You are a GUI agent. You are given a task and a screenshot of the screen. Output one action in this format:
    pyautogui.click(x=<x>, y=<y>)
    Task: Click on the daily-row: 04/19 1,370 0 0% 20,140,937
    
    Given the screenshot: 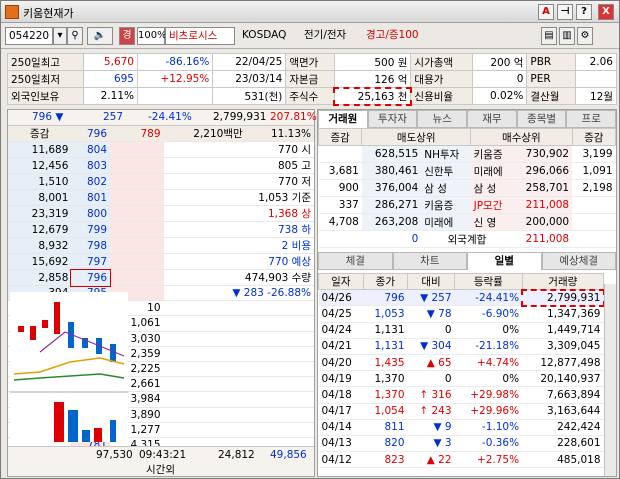 What is the action you would take?
    pyautogui.click(x=461, y=379)
    